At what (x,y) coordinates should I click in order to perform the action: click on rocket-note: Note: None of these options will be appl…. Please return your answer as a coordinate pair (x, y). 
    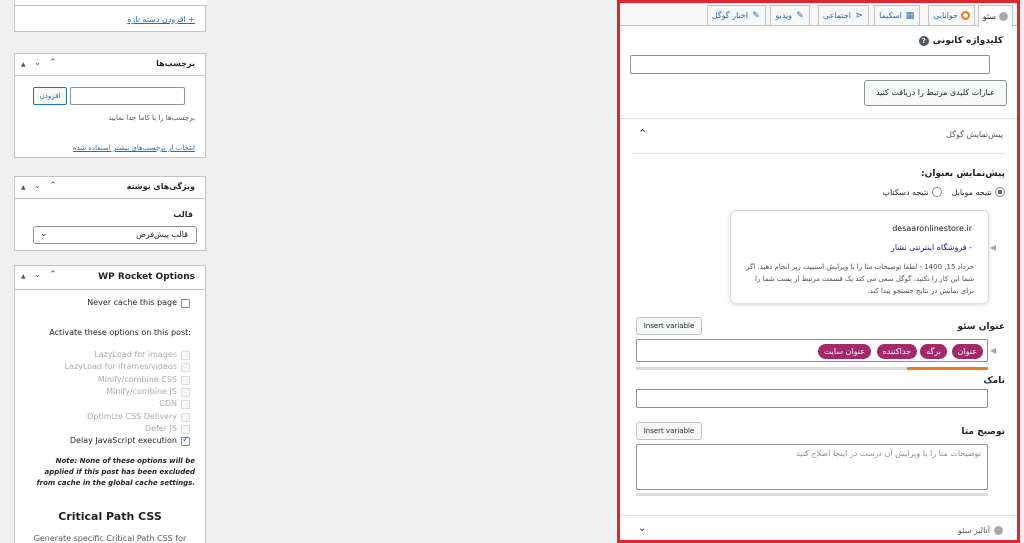
    Looking at the image, I should click on (115, 472).